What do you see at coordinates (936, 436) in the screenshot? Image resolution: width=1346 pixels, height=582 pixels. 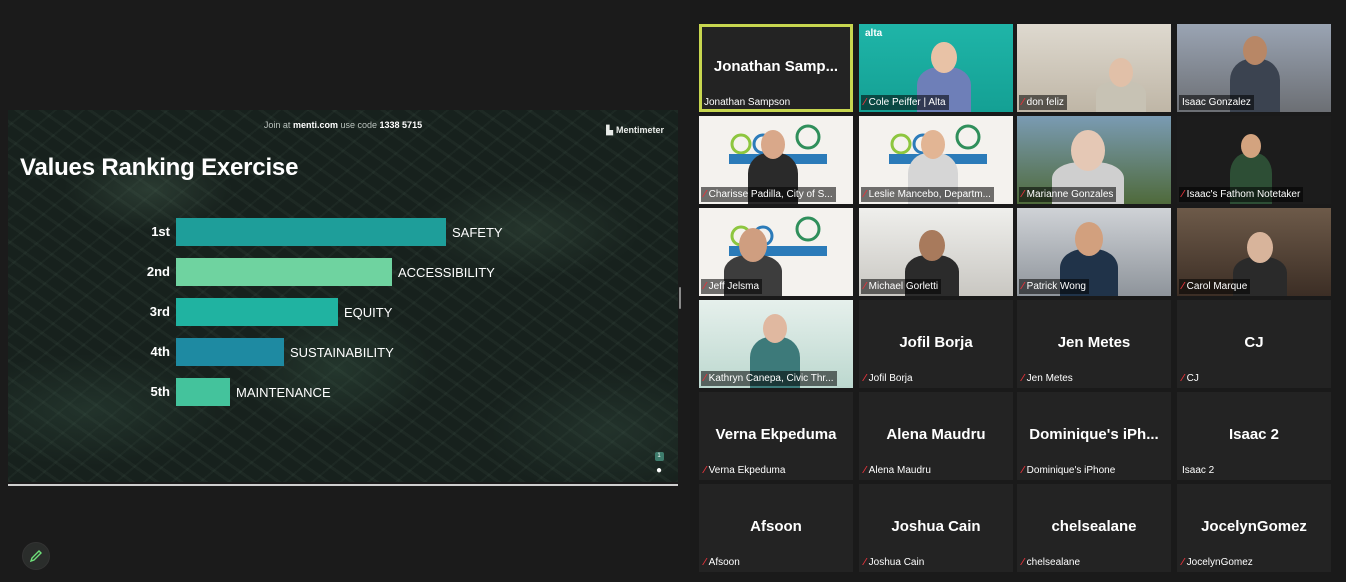 I see `participant-tile: Alena Maudru ⁄ Alena Maudru` at bounding box center [936, 436].